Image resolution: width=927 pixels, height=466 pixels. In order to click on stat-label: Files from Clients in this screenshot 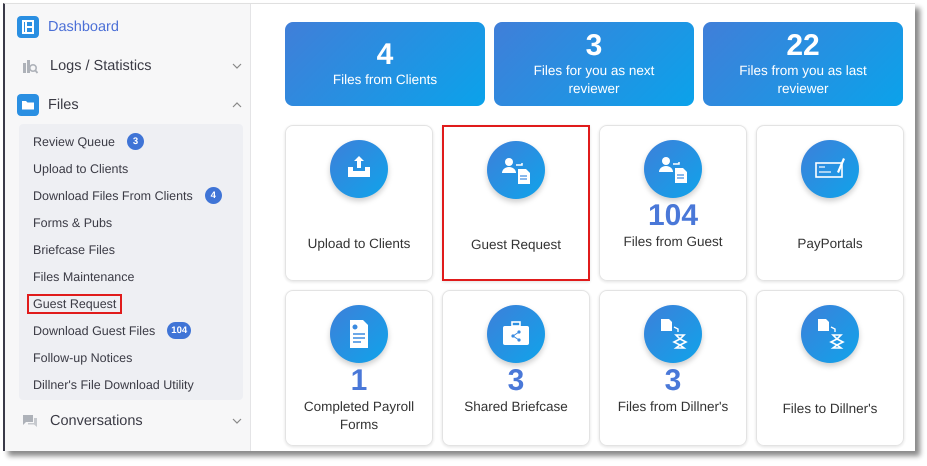, I will do `click(385, 80)`.